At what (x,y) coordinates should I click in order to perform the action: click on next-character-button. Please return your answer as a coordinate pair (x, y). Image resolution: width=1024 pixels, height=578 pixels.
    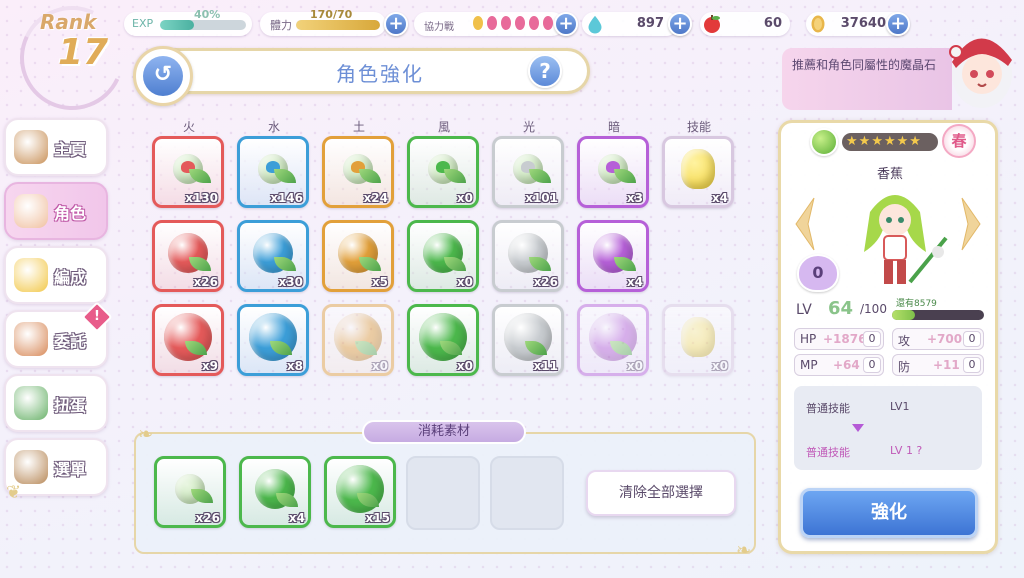
    Looking at the image, I should click on (971, 224).